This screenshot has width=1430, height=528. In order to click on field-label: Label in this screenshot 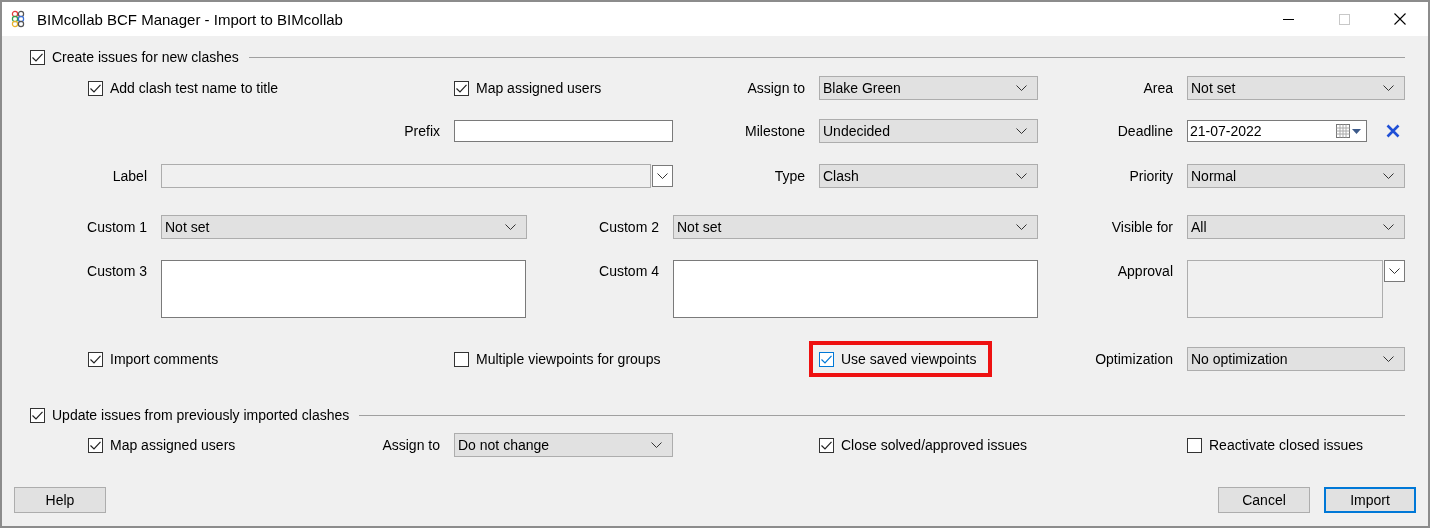, I will do `click(130, 176)`.